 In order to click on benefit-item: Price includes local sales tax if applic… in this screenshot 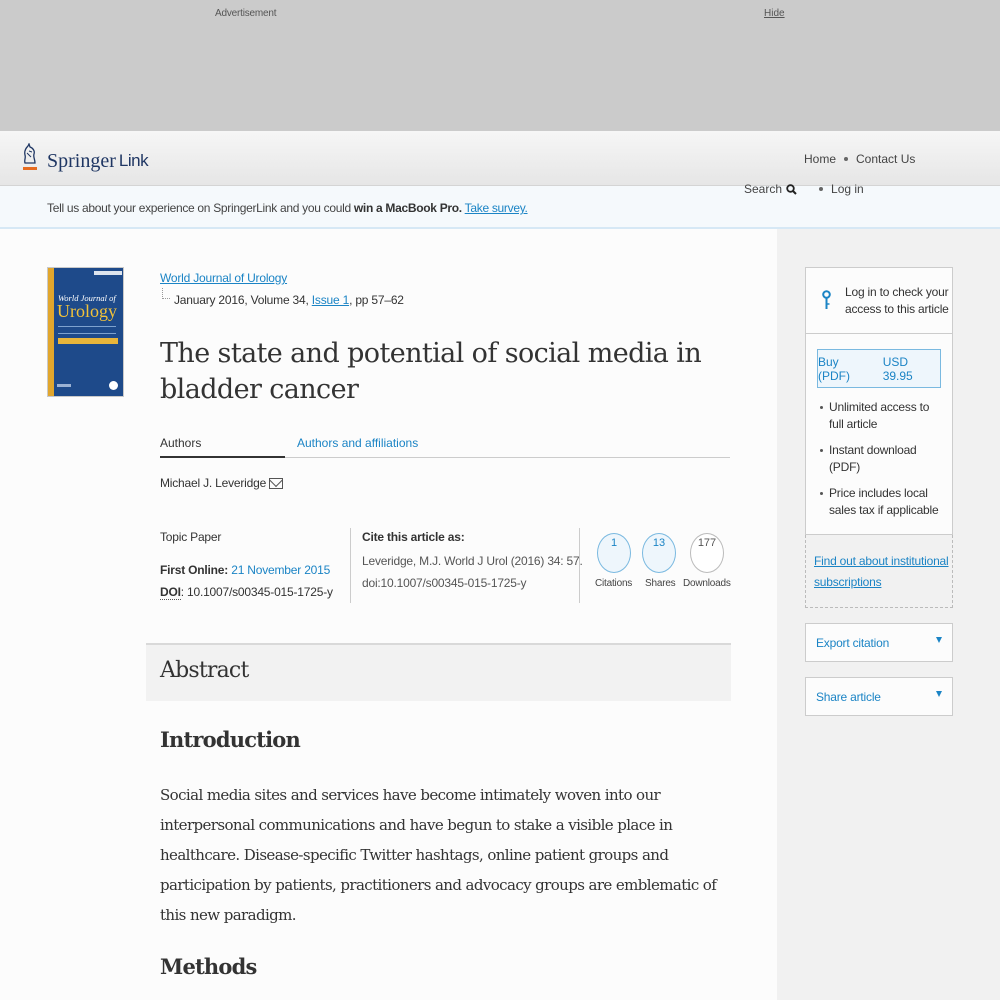, I will do `click(882, 502)`.